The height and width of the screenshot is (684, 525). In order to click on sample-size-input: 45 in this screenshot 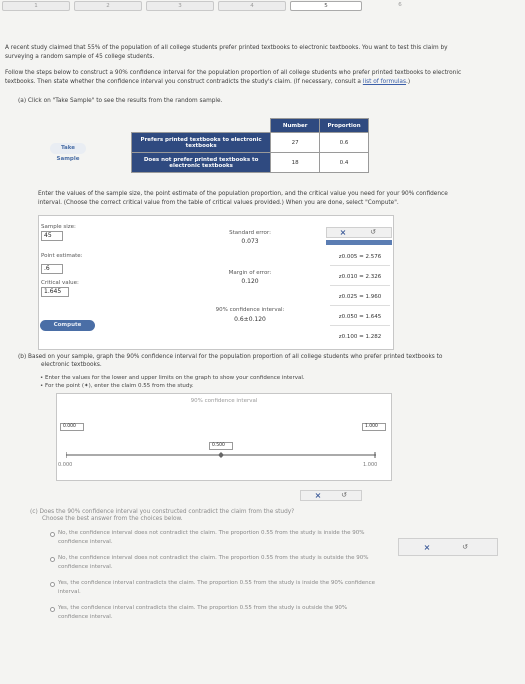, I will do `click(52, 236)`.